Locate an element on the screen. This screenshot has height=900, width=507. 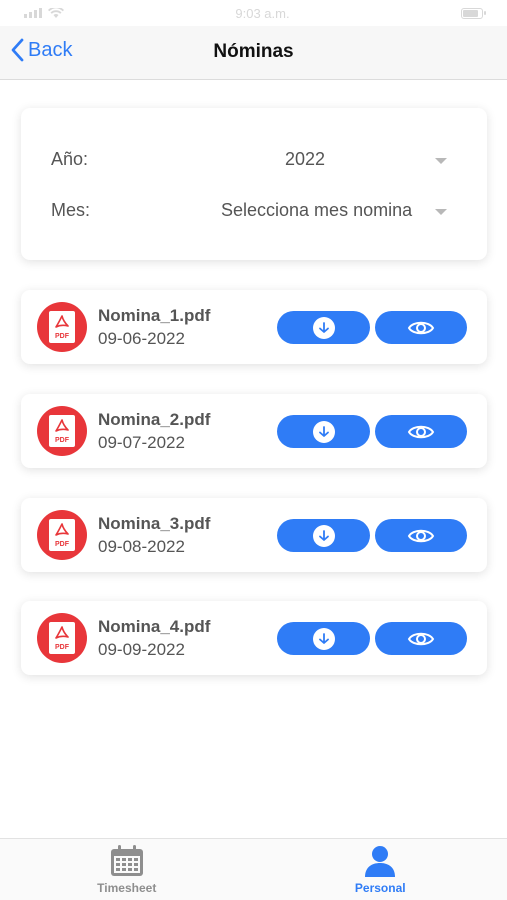
year-select: Año: 2022 is located at coordinates (254, 160).